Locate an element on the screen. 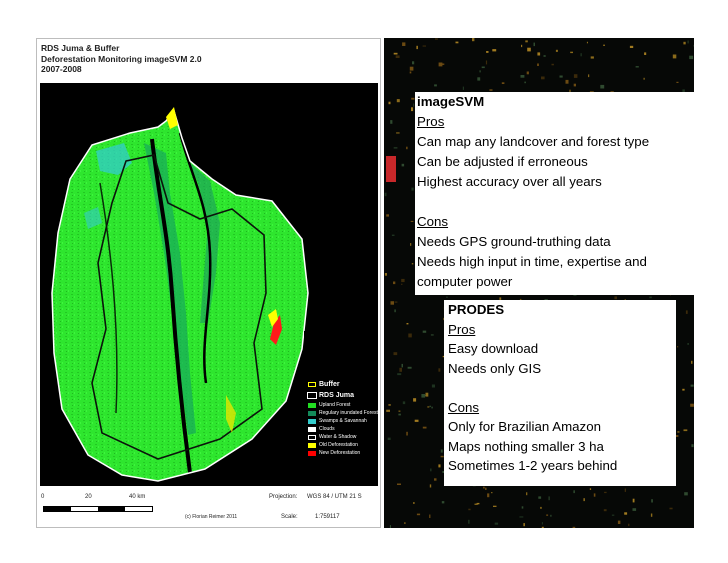 The image size is (728, 563). scale-tick-40: 40 km is located at coordinates (137, 497).